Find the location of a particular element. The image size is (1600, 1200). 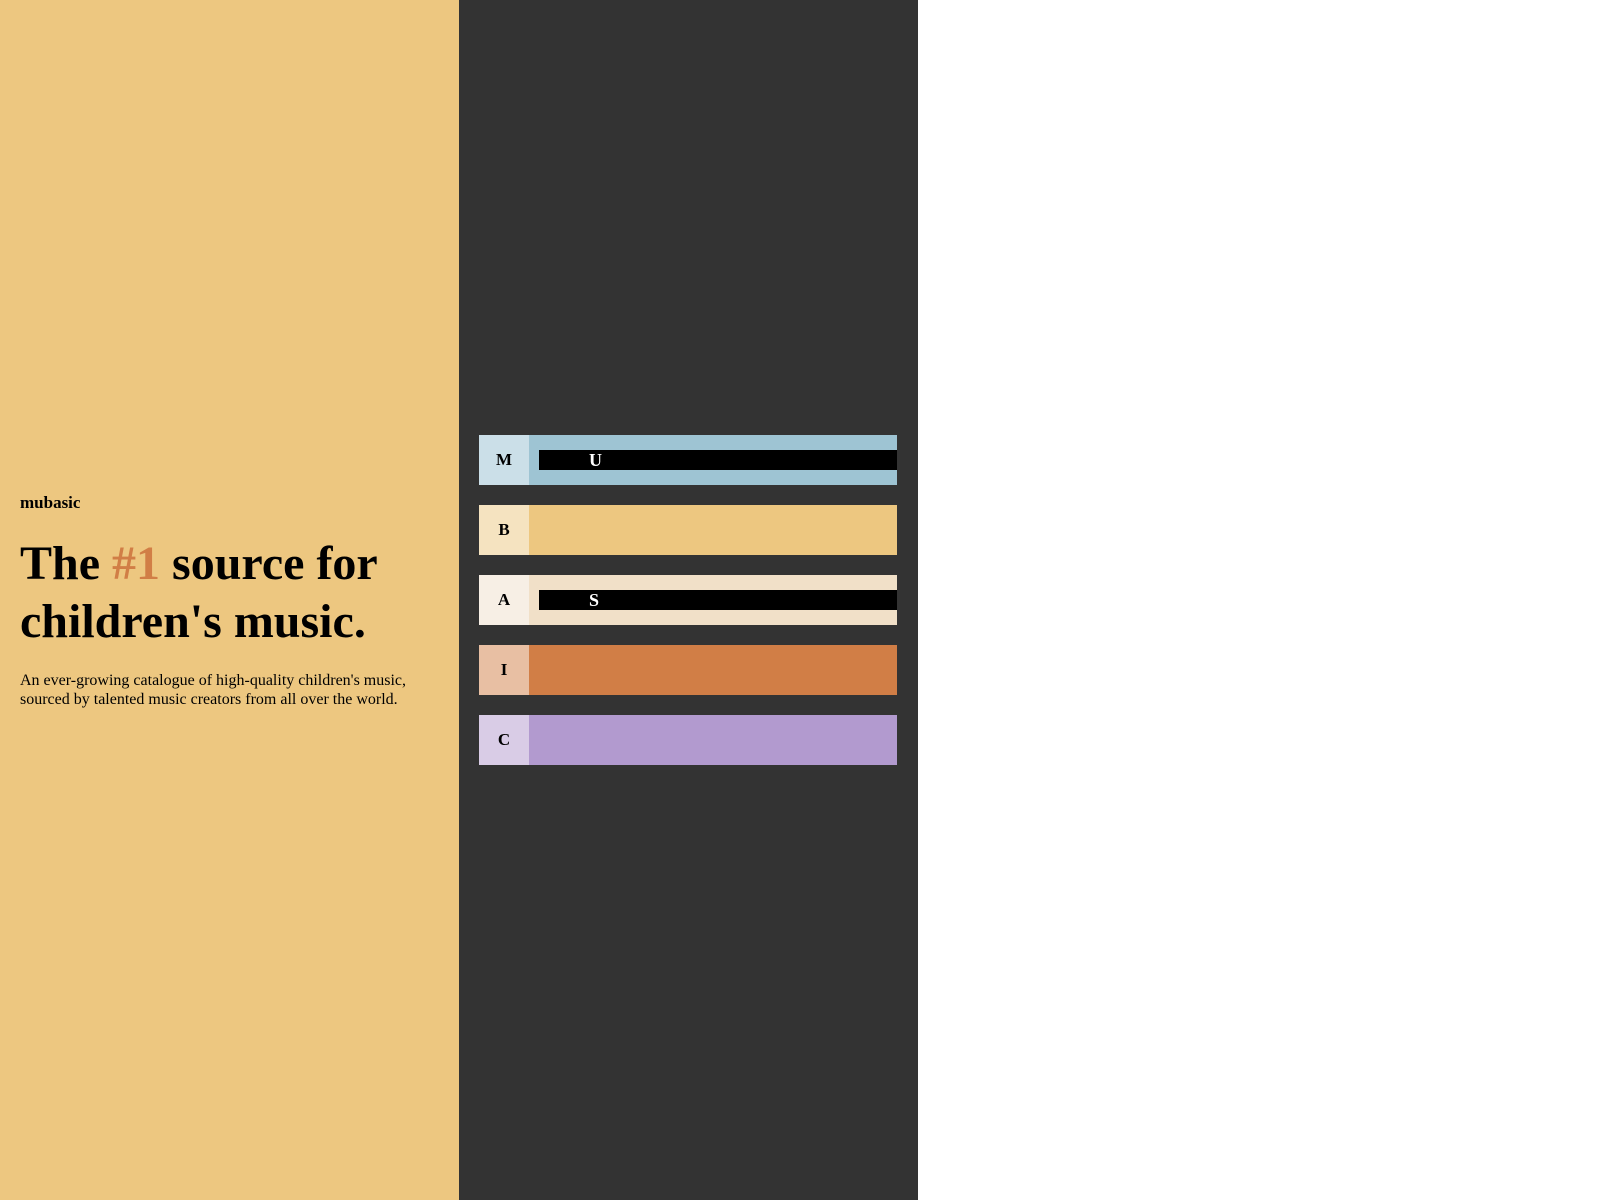

headline-start: The is located at coordinates (66, 563).